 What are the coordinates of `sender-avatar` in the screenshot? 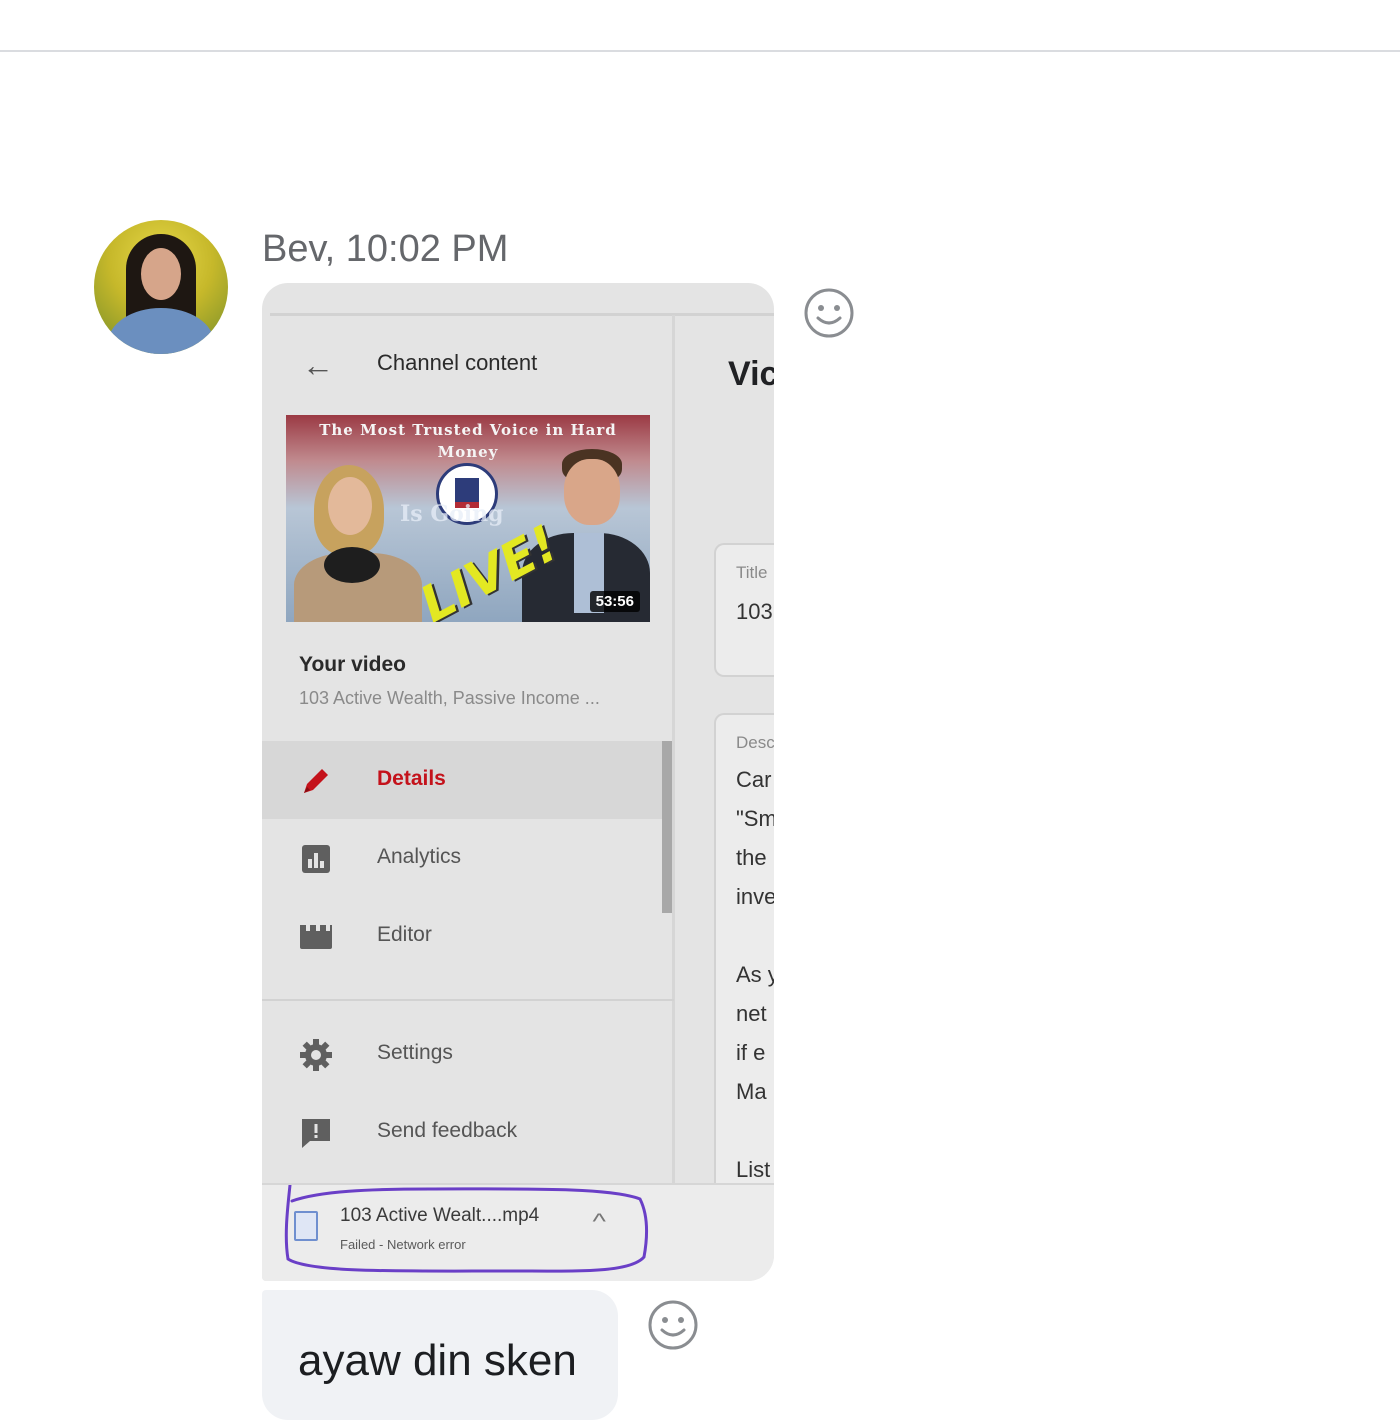 It's located at (161, 287).